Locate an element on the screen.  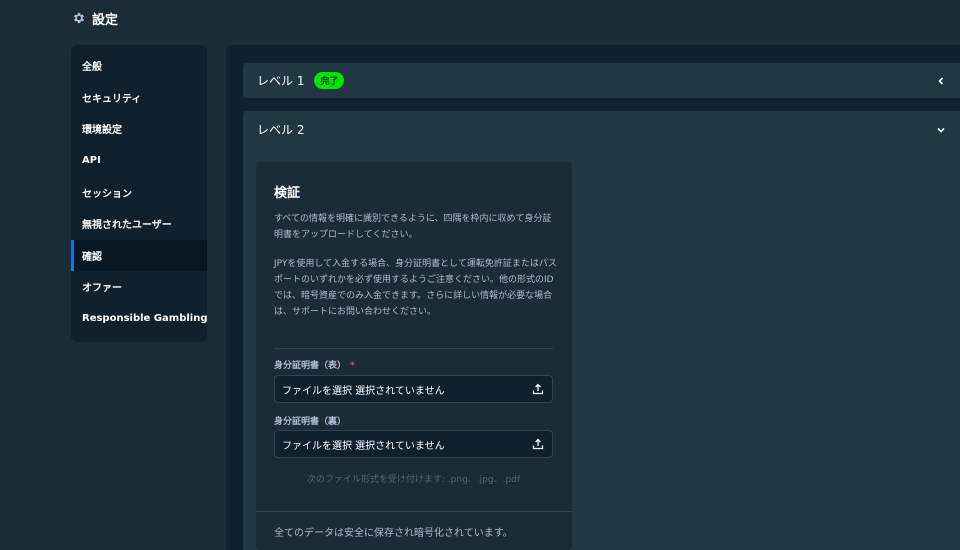
id-front-label-text: 身分証明書（表） is located at coordinates (310, 366).